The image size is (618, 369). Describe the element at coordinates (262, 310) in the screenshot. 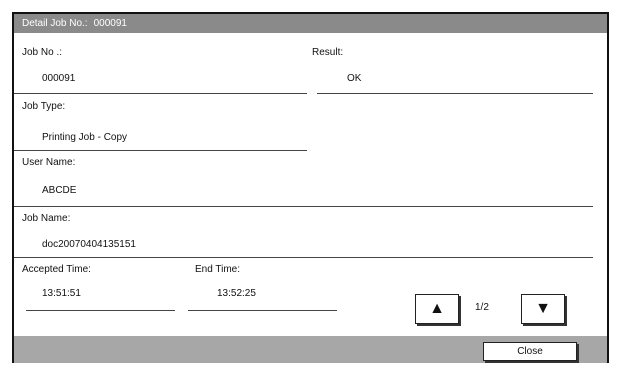

I see `end-time-divider` at that location.